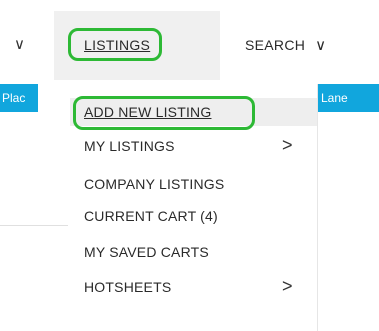  Describe the element at coordinates (193, 287) in the screenshot. I see `menu-item-hotsheets: HOTSHEETS >` at that location.